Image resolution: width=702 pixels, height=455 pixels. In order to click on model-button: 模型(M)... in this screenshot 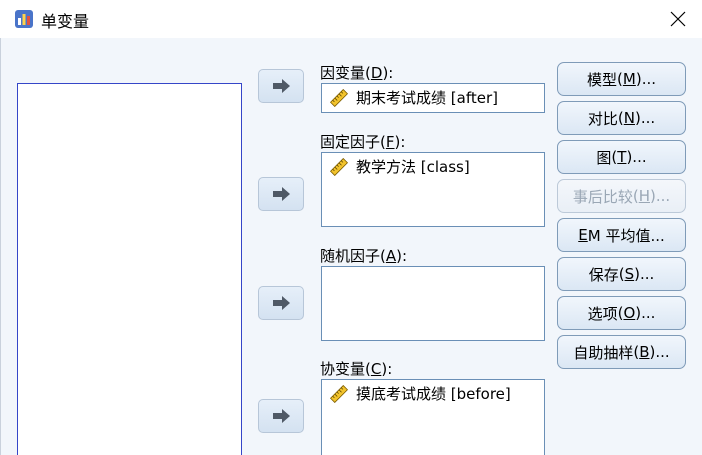, I will do `click(621, 79)`.